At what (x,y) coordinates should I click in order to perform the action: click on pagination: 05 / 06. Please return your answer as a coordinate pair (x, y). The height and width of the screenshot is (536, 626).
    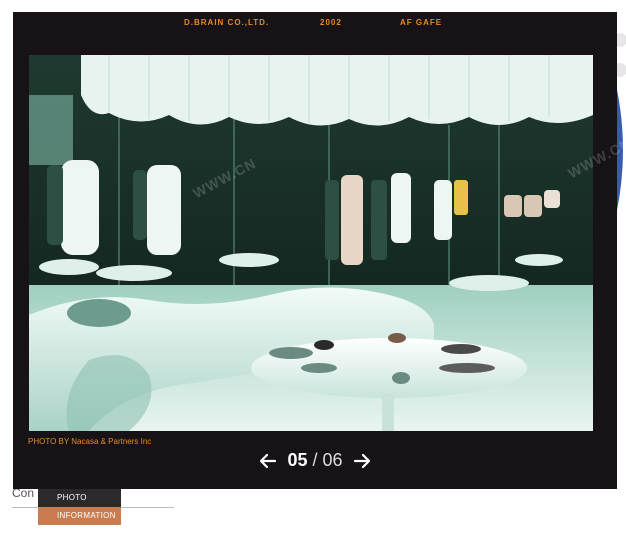
    Looking at the image, I should click on (315, 462).